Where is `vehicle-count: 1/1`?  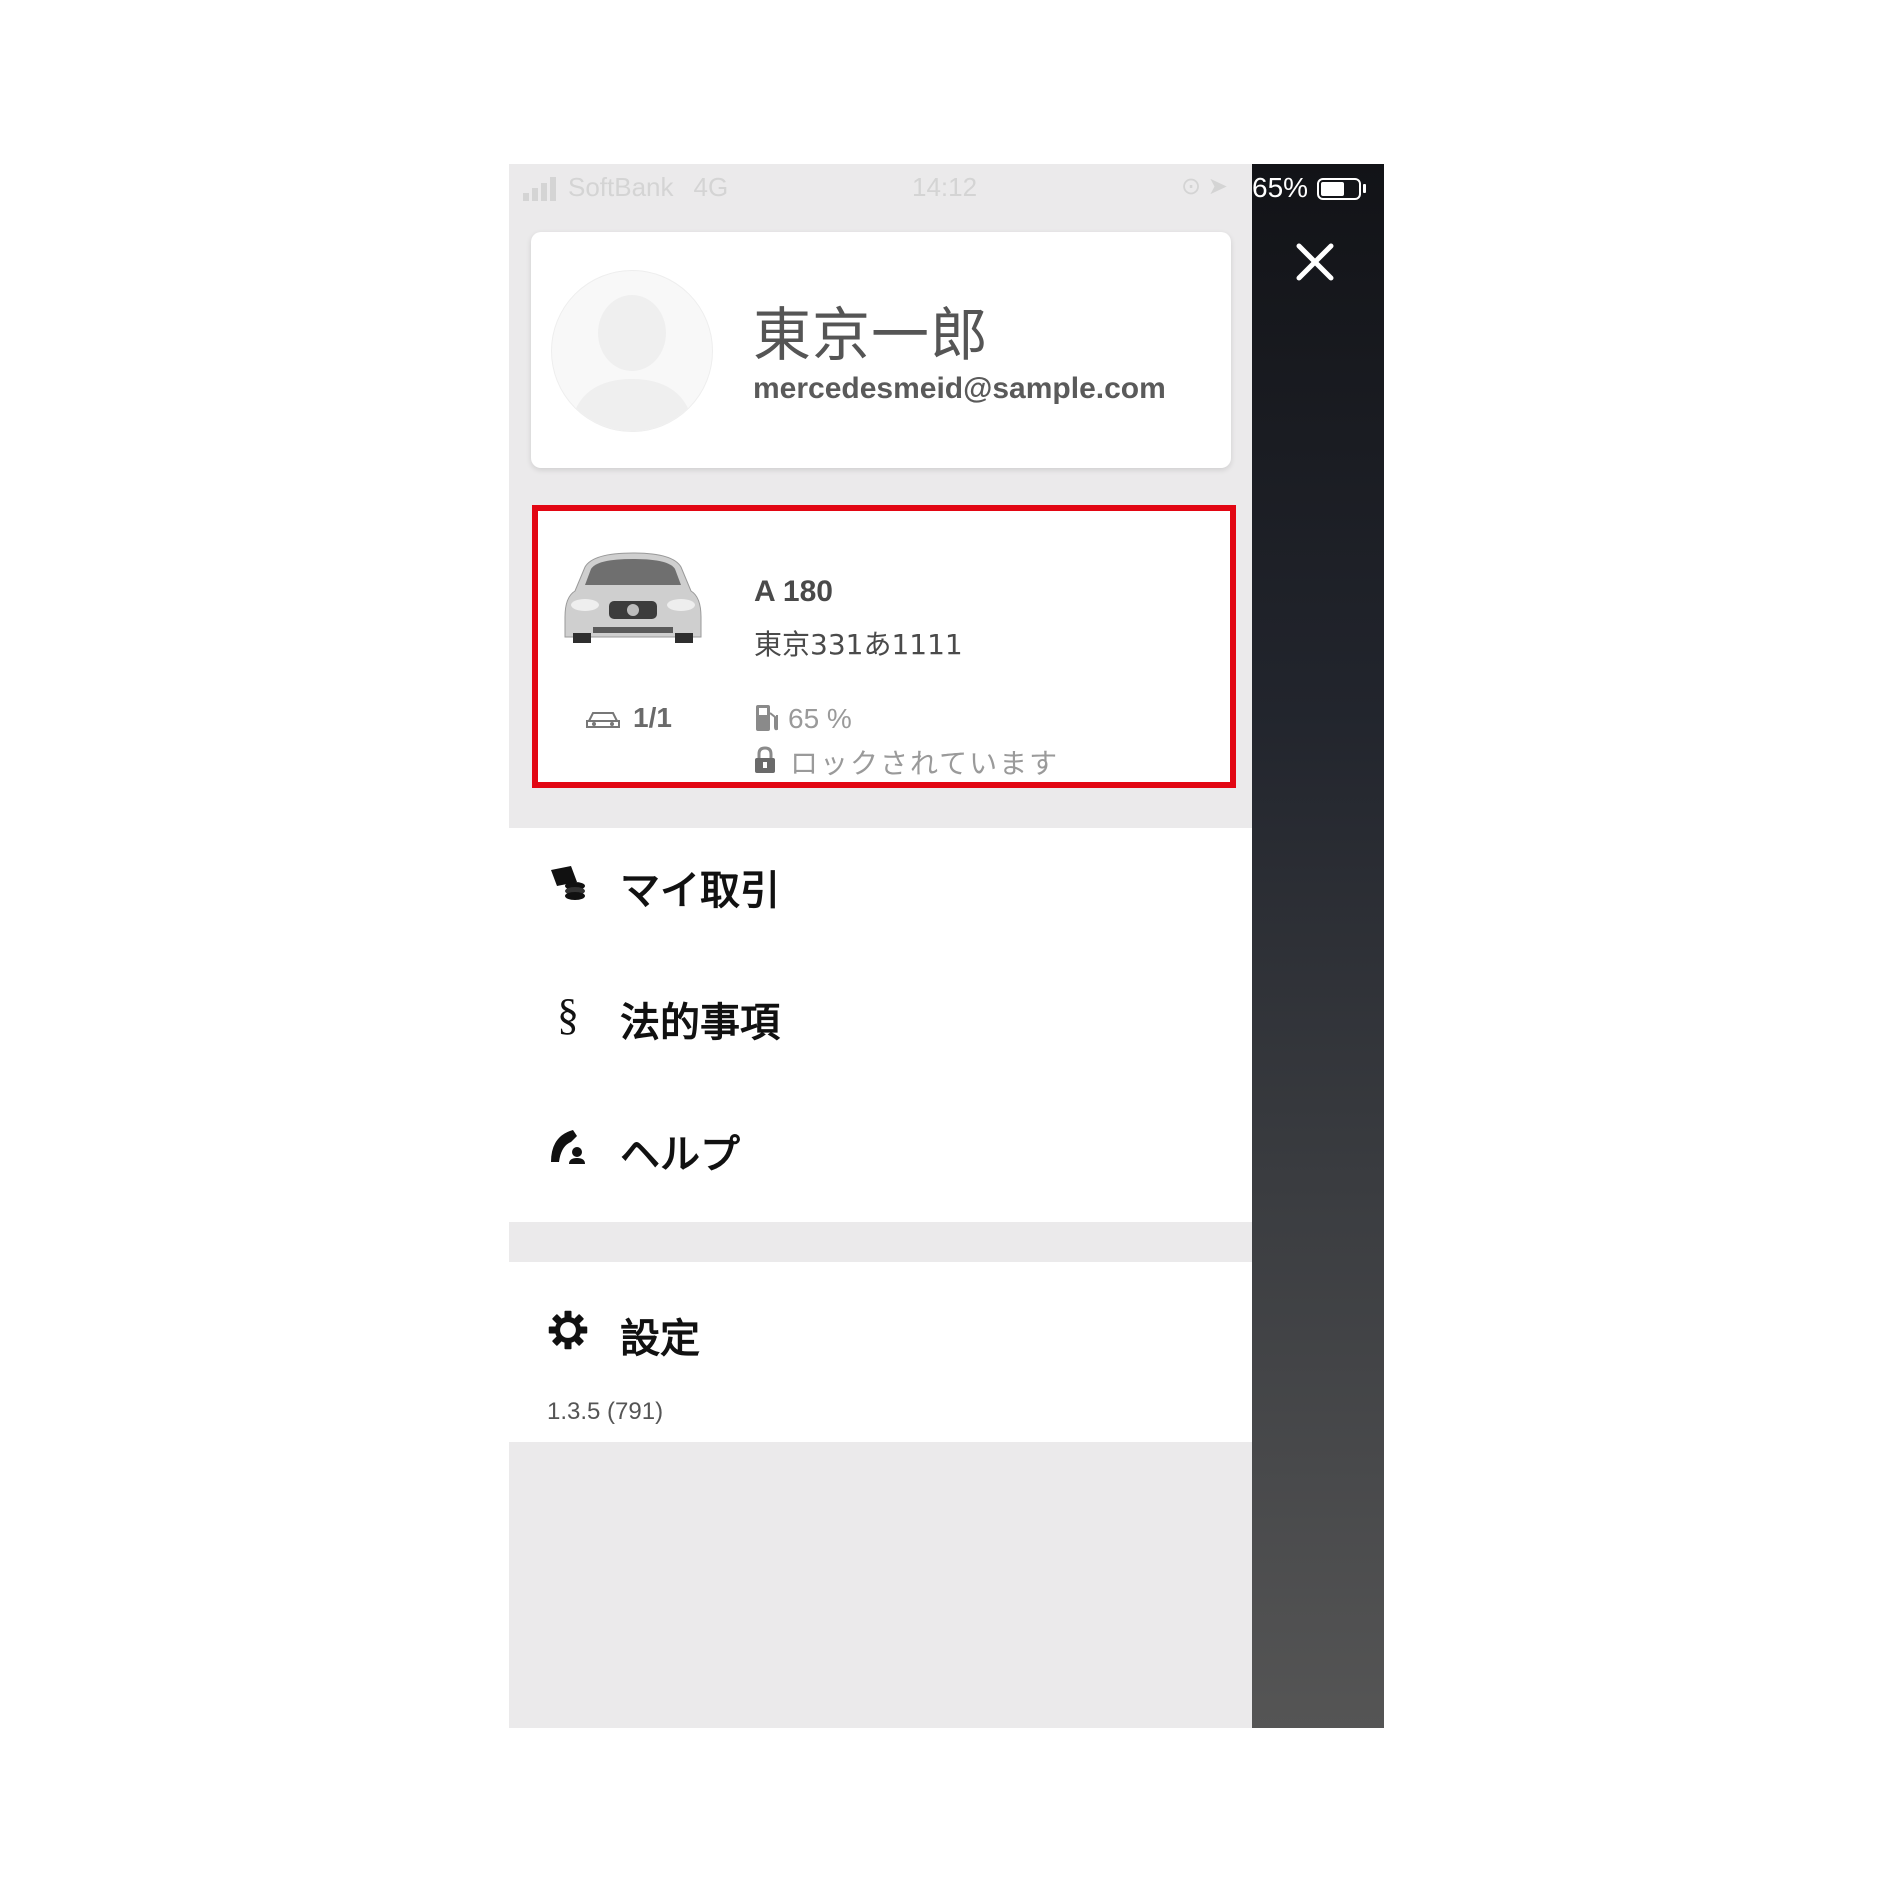 vehicle-count: 1/1 is located at coordinates (652, 717).